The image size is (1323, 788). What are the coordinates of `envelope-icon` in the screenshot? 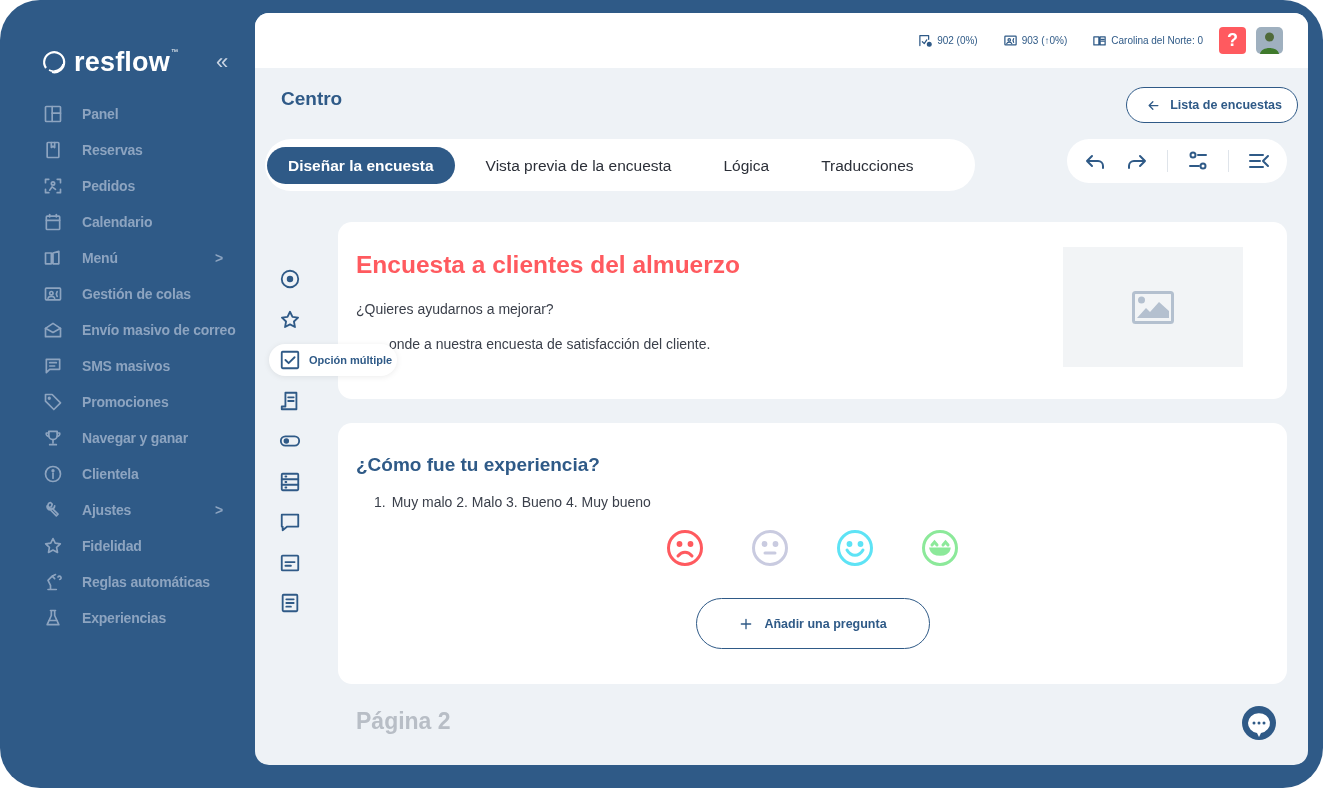 It's located at (53, 330).